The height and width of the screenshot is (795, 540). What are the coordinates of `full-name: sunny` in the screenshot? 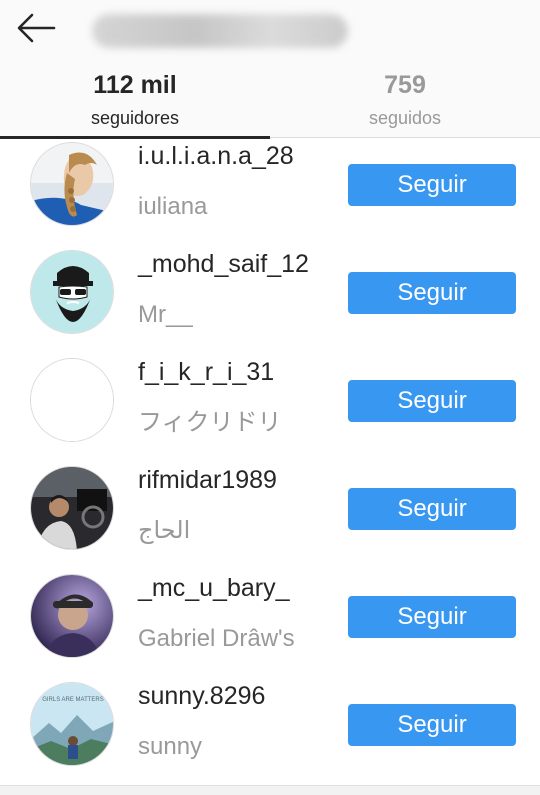 It's located at (170, 746).